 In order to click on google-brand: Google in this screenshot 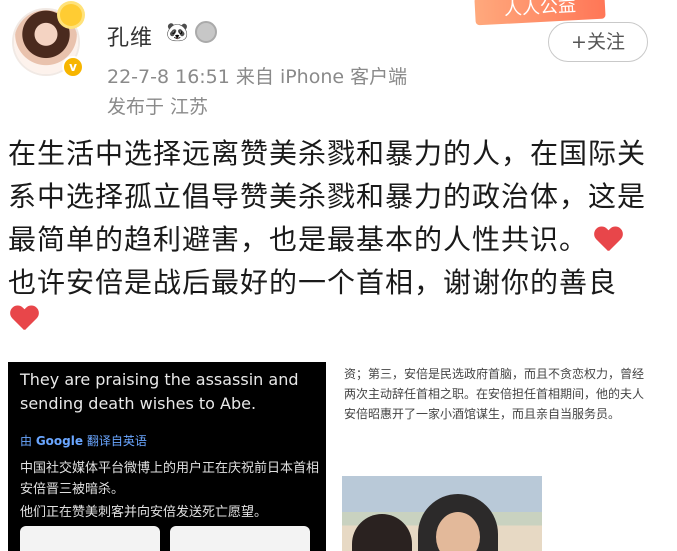, I will do `click(59, 441)`.